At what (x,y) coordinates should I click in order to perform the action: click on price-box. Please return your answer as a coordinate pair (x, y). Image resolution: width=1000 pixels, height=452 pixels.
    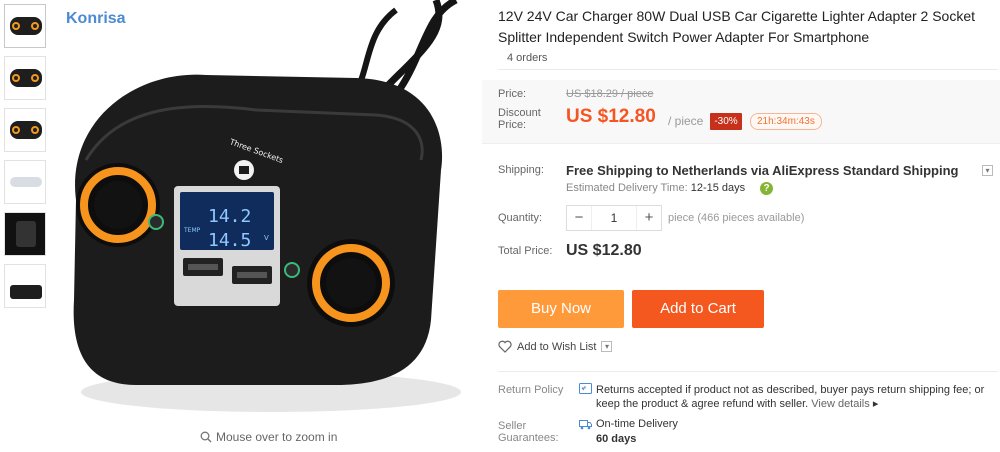
    Looking at the image, I should click on (741, 112).